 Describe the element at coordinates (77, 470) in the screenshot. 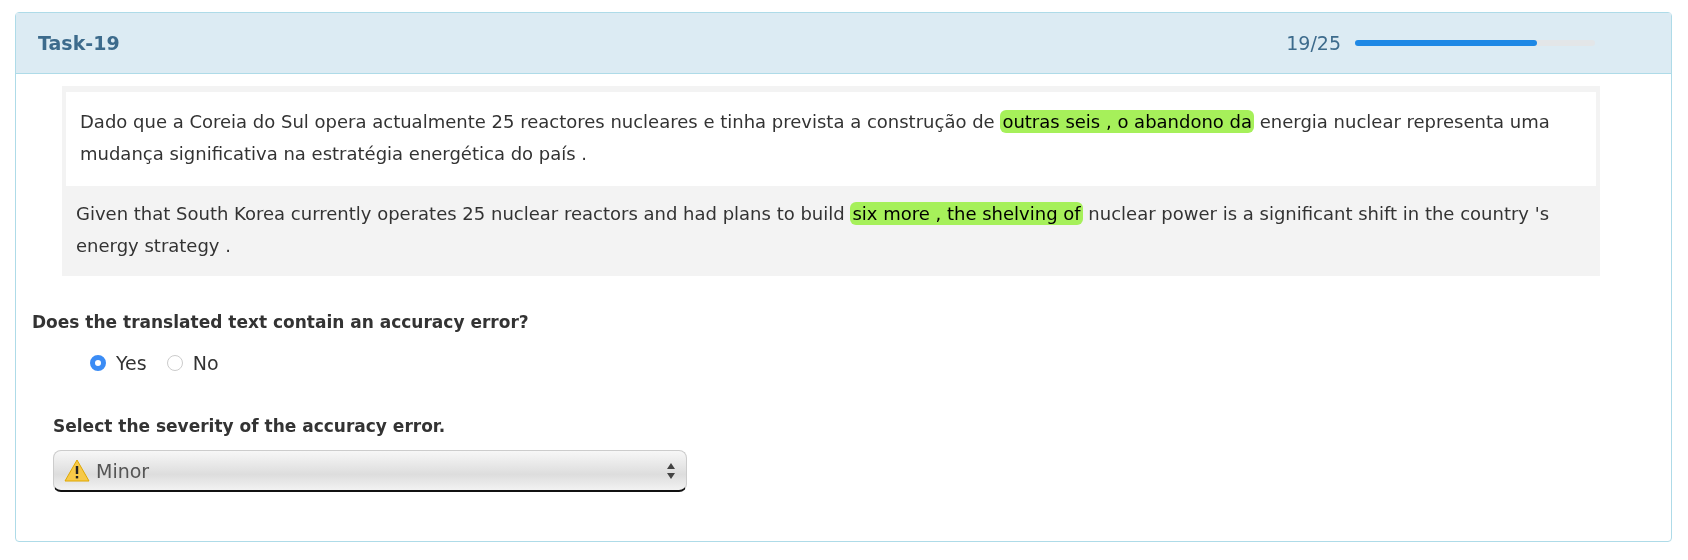

I see `warning-icon` at that location.